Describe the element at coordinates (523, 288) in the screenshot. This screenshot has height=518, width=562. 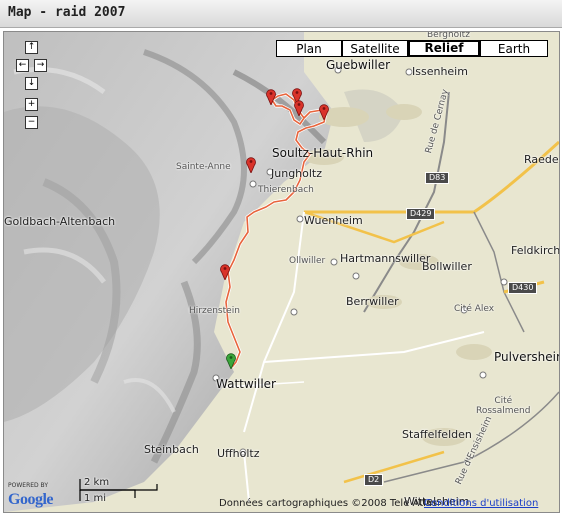
I see `road-shield: D430` at that location.